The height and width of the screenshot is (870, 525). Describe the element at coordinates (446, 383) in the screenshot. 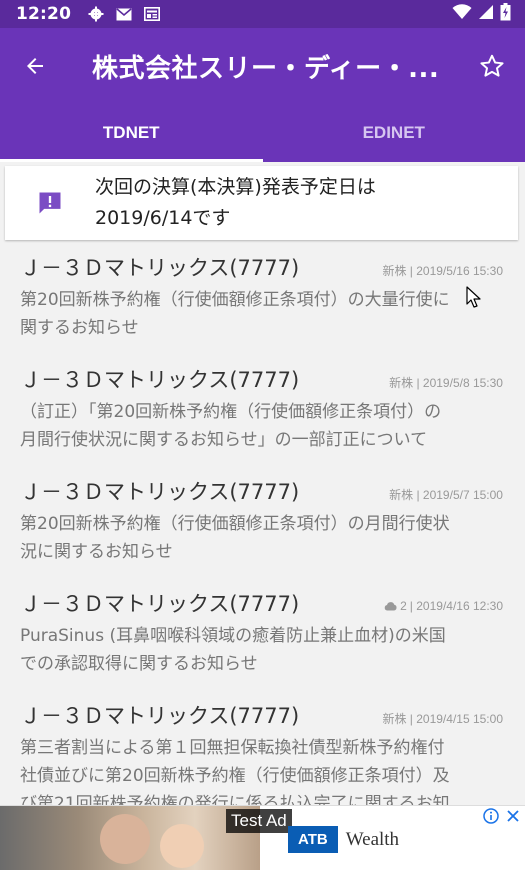

I see `item-meta: 新株 | 2019/5/8 15:30` at that location.